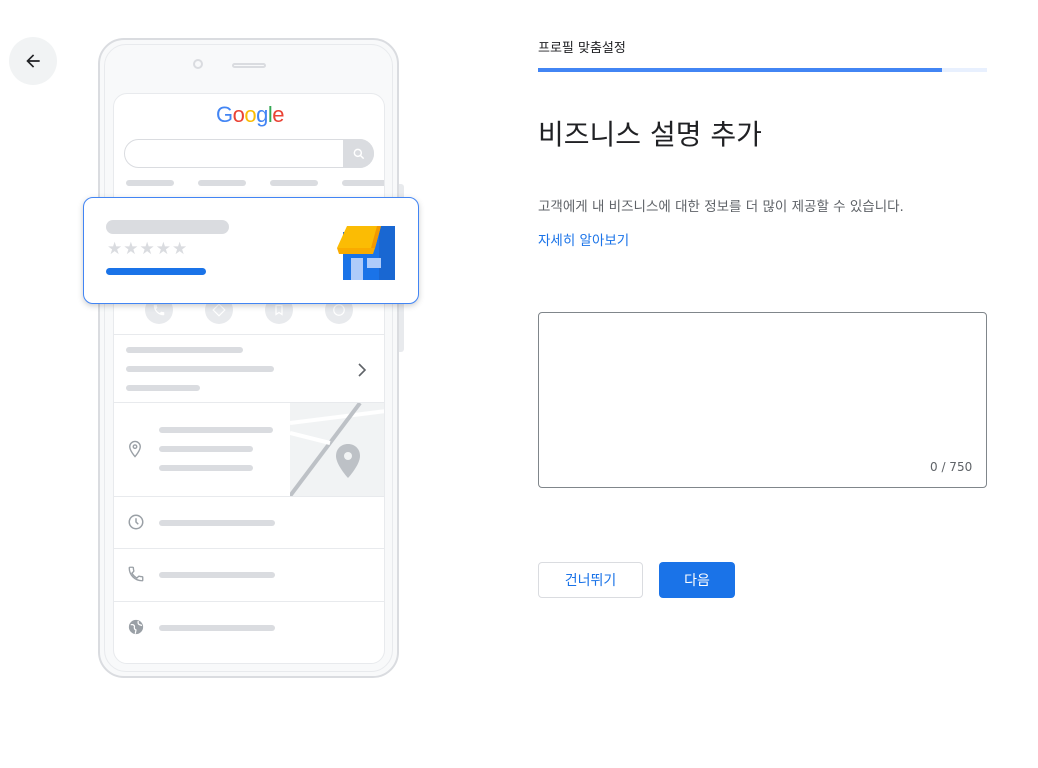 This screenshot has height=768, width=1038. What do you see at coordinates (250, 114) in the screenshot?
I see `google-logo: Google` at bounding box center [250, 114].